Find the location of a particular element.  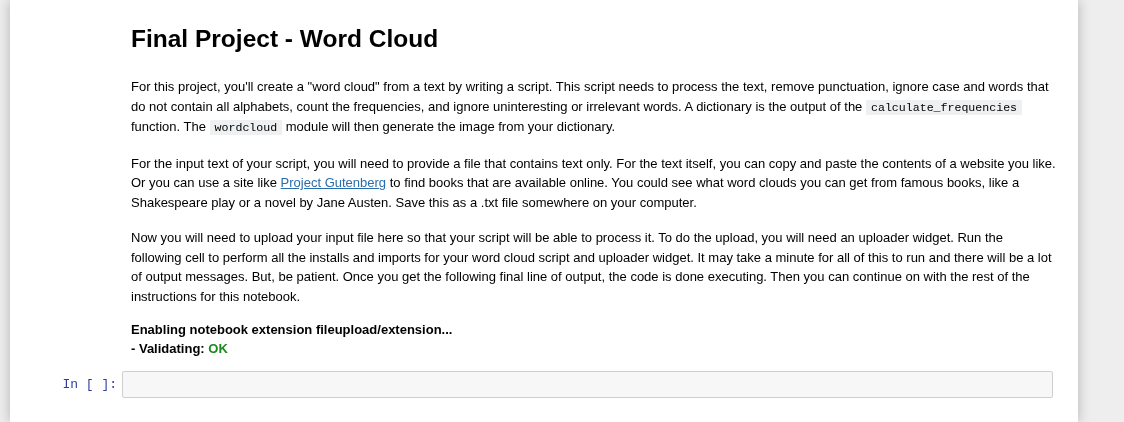

input-prompt: In [ ]: is located at coordinates (89, 384).